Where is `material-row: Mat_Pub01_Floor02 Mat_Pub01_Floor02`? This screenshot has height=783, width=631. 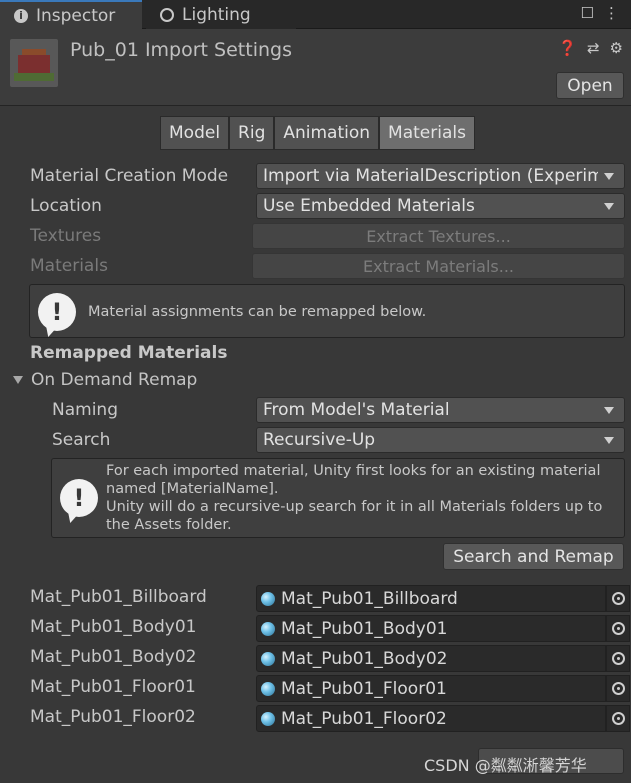
material-row: Mat_Pub01_Floor02 Mat_Pub01_Floor02 is located at coordinates (315, 719).